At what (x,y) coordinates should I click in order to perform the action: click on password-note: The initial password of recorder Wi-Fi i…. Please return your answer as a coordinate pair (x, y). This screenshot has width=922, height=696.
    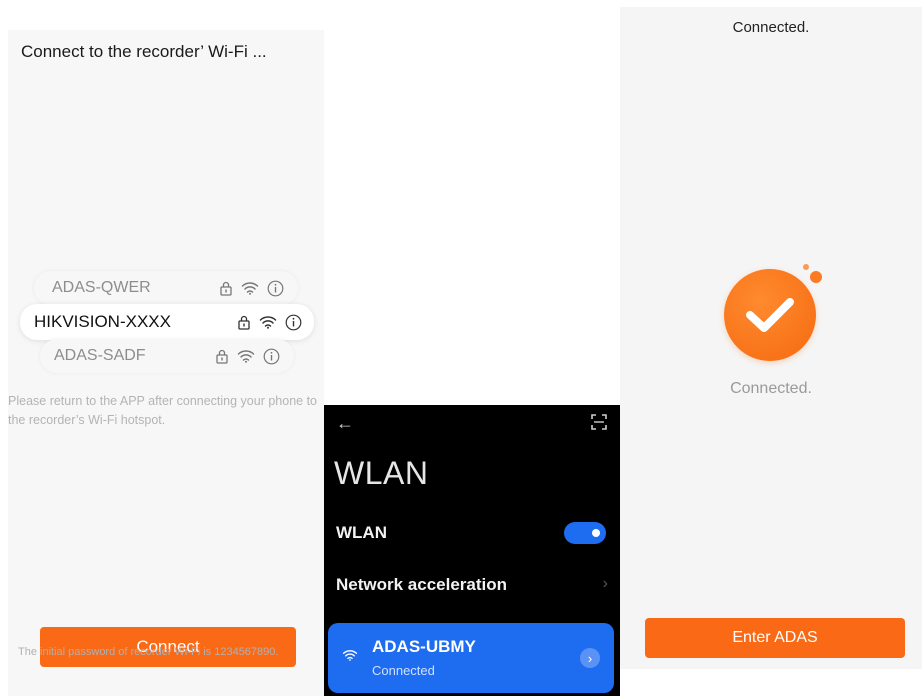
    Looking at the image, I should click on (148, 652).